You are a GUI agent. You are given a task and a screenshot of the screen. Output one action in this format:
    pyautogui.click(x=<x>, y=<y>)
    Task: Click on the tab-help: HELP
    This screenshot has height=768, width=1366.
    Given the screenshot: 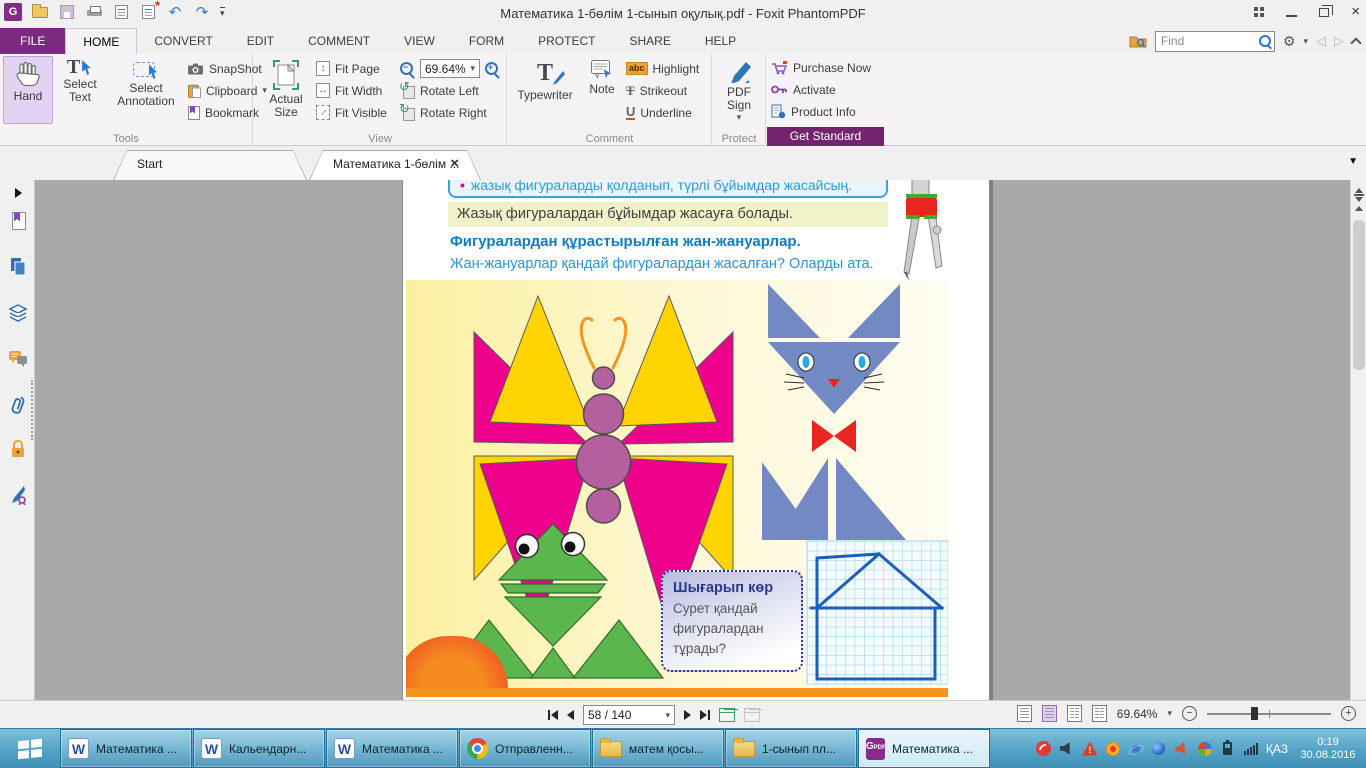 What is the action you would take?
    pyautogui.click(x=720, y=41)
    